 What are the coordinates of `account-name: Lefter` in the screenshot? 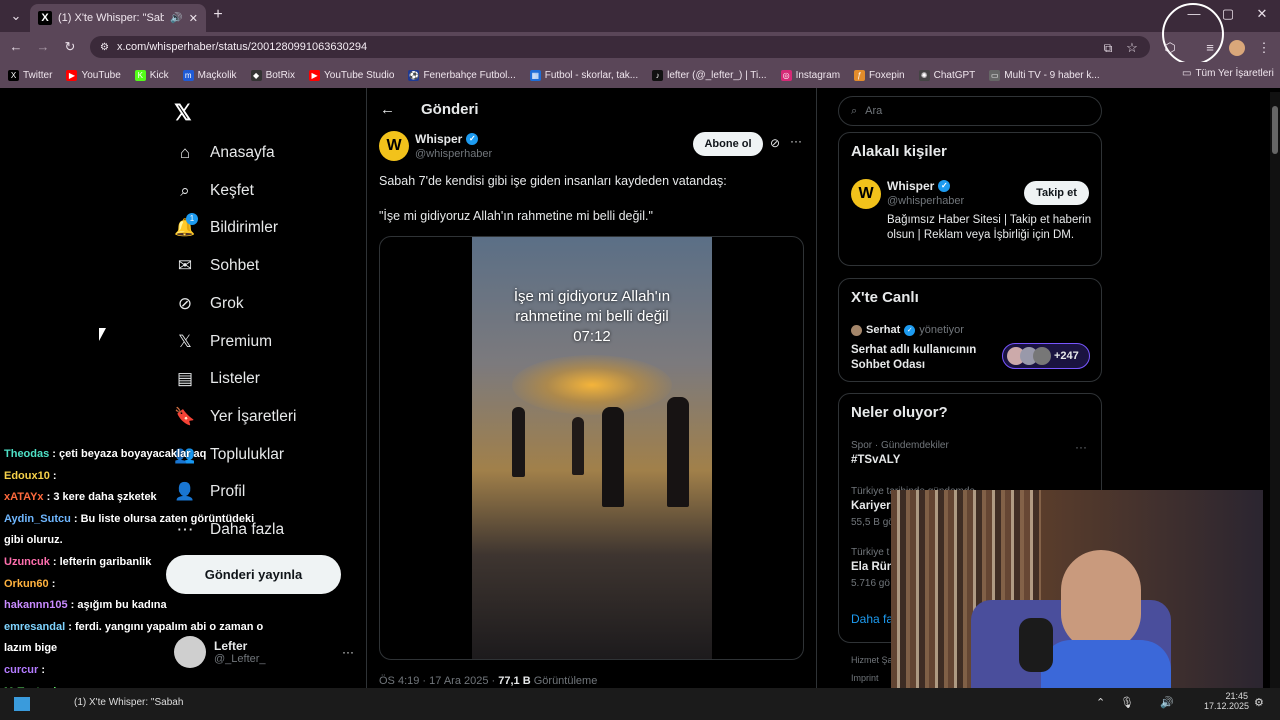 It's located at (231, 646).